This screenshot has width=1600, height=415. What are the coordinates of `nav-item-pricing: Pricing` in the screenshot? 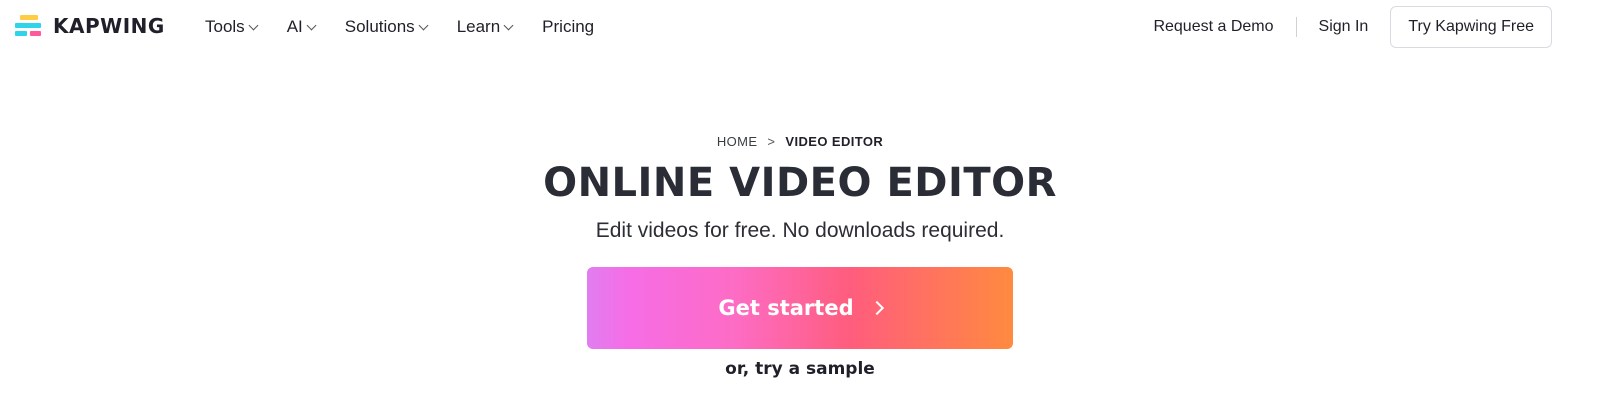 It's located at (568, 27).